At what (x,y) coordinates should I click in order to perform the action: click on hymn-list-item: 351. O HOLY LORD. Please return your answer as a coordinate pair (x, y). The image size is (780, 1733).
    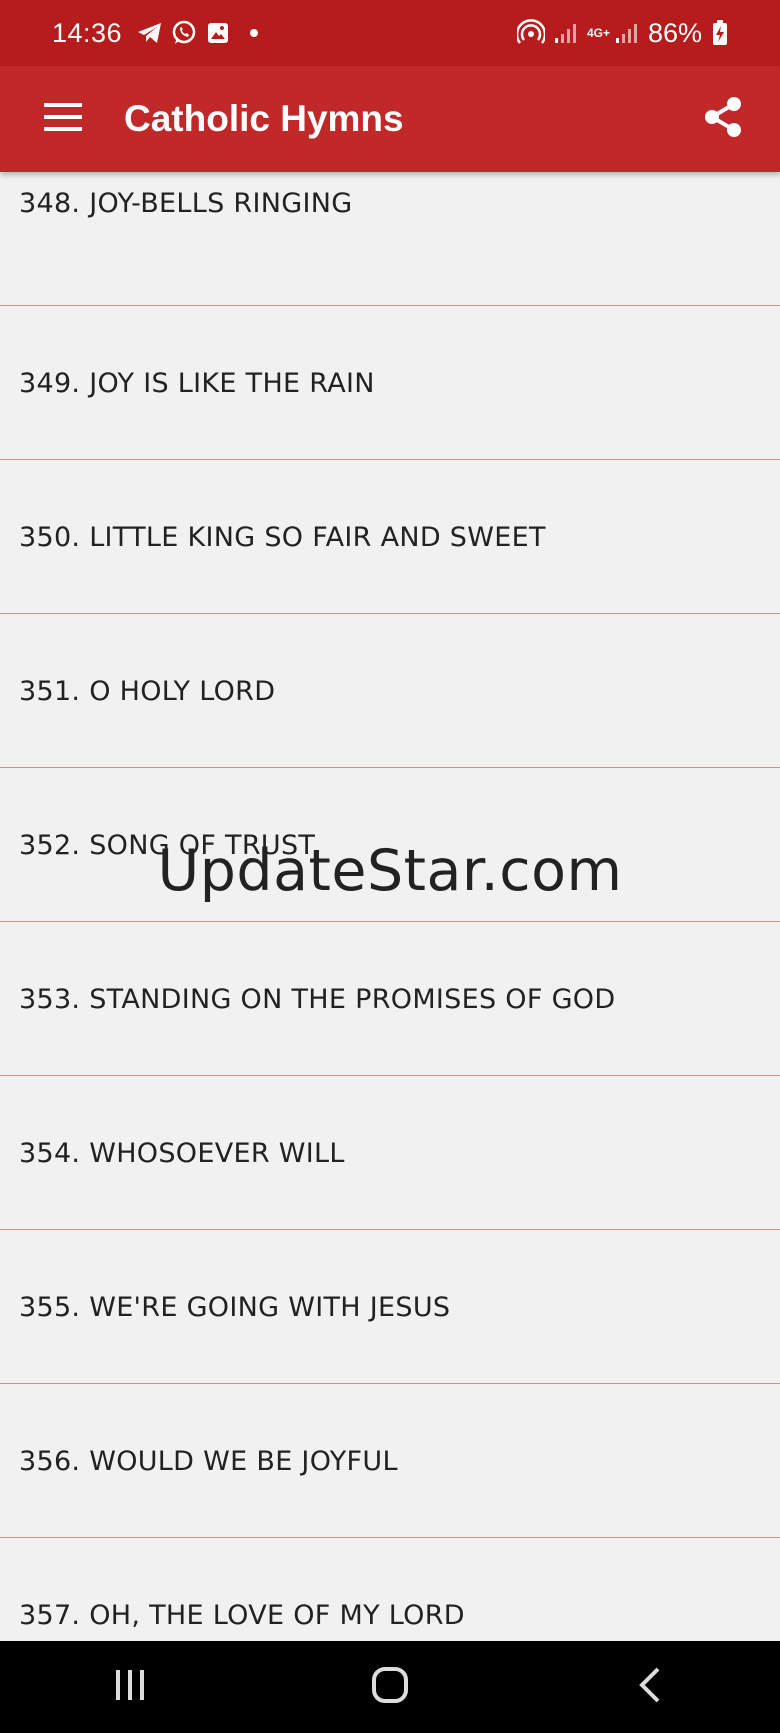
    Looking at the image, I should click on (390, 691).